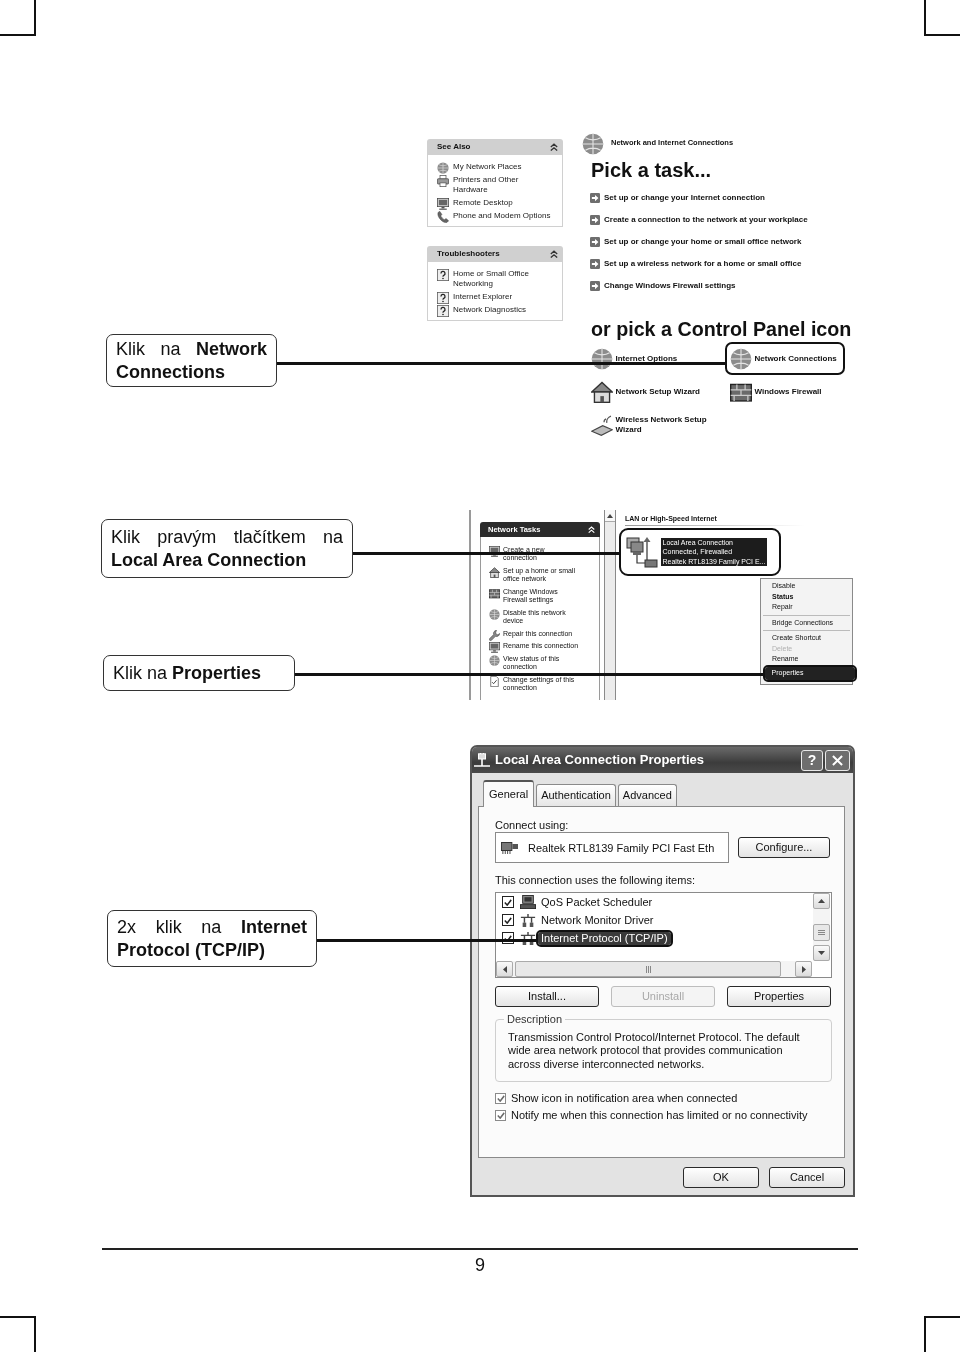 This screenshot has height=1352, width=960. I want to click on scroll-left-button, so click(504, 969).